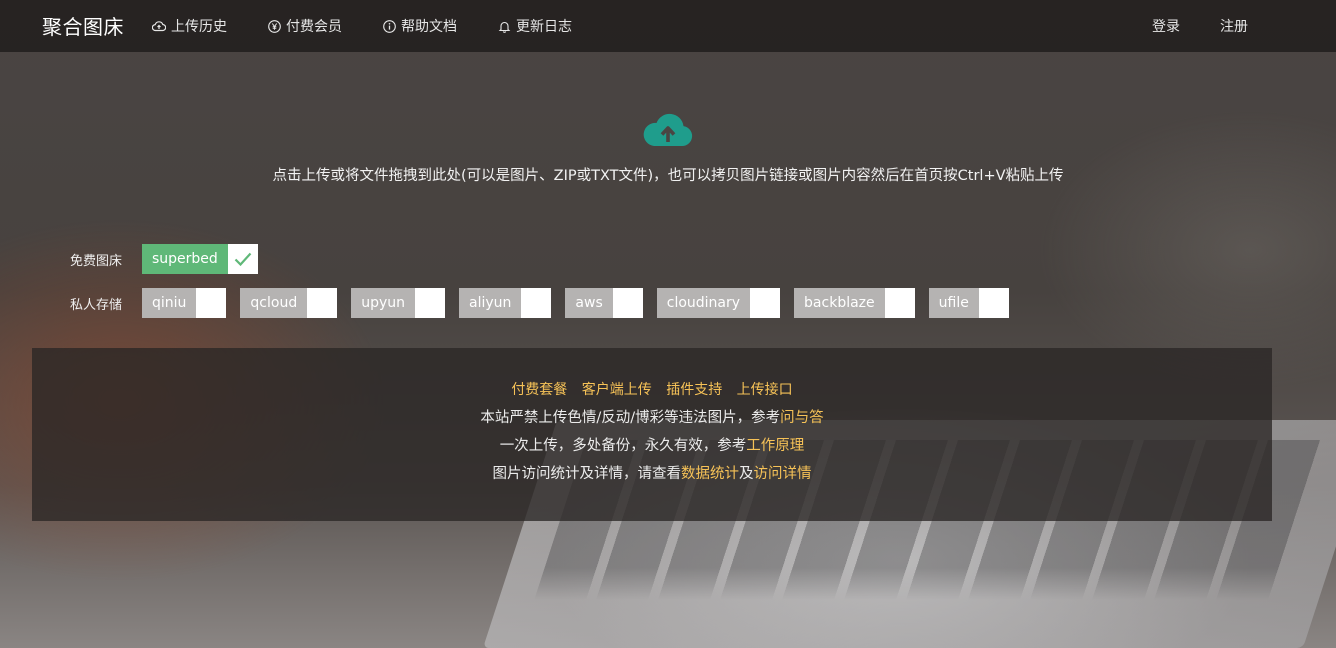 This screenshot has width=1336, height=648. I want to click on brand-logo: 聚合图床, so click(83, 25).